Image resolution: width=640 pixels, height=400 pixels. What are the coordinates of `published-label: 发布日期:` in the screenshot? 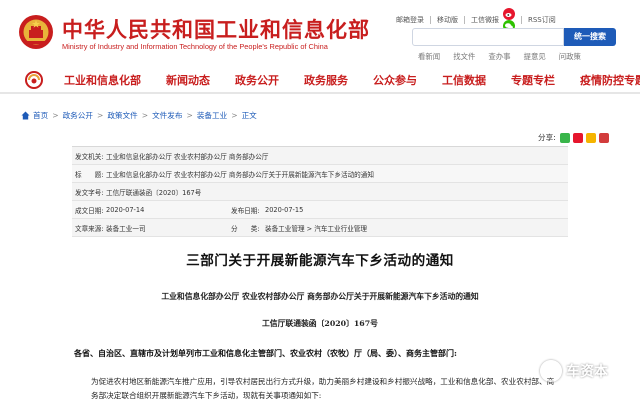 It's located at (245, 210).